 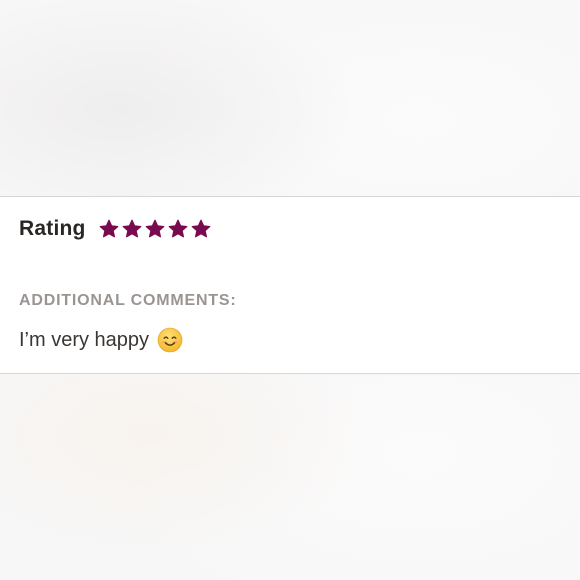 What do you see at coordinates (128, 300) in the screenshot?
I see `additional-comments-heading: ADDITIONAL COMMENTS:` at bounding box center [128, 300].